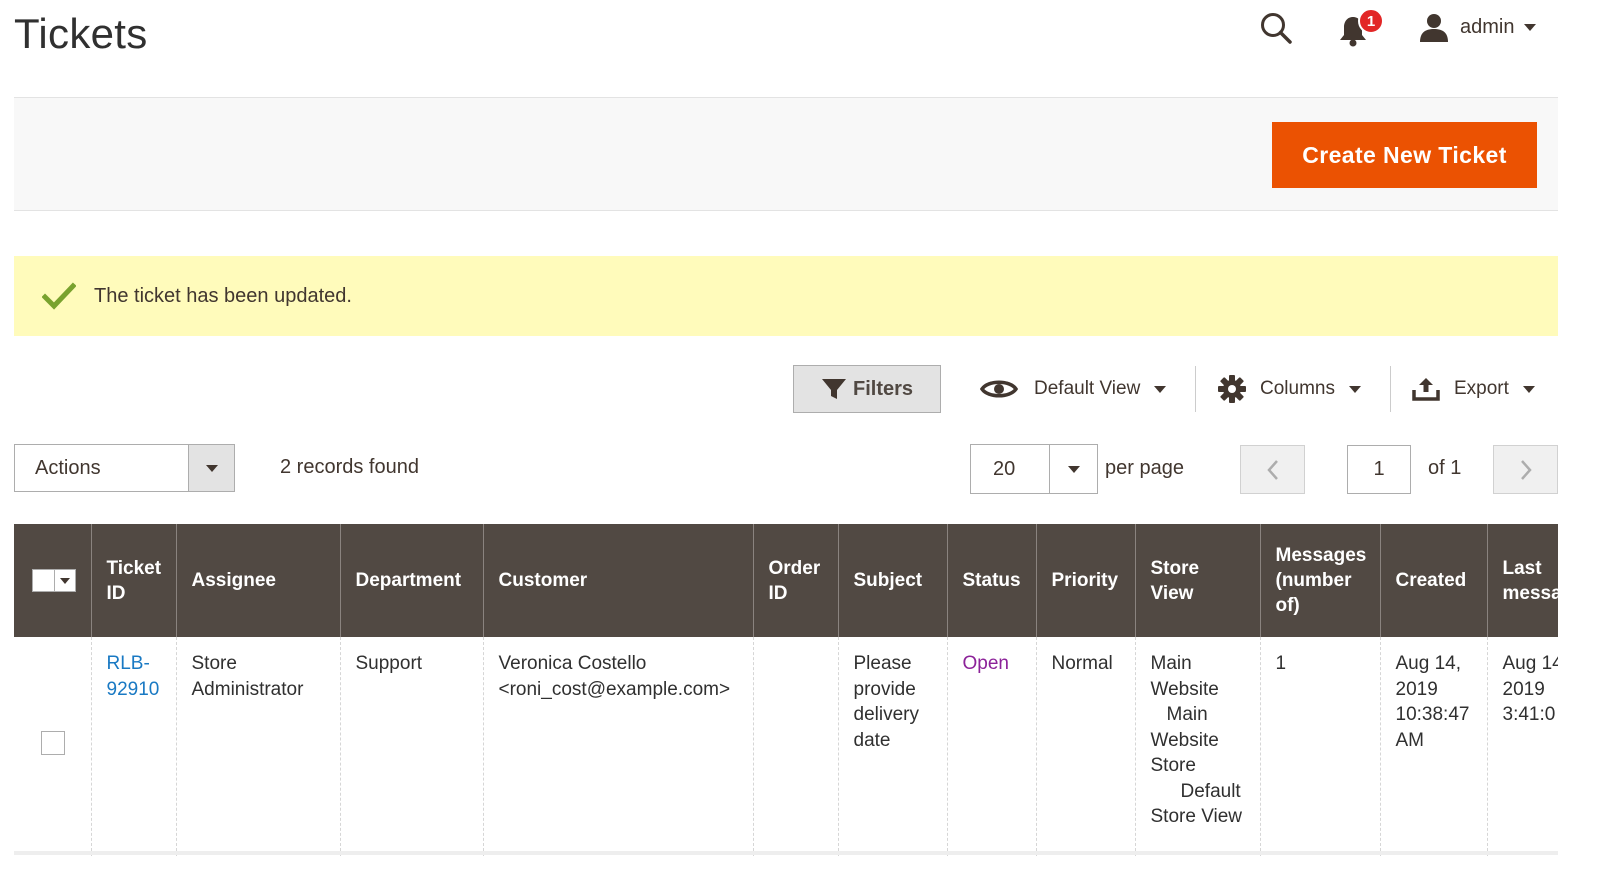 This screenshot has height=874, width=1603. Describe the element at coordinates (1297, 388) in the screenshot. I see `columns-label: Columns` at that location.